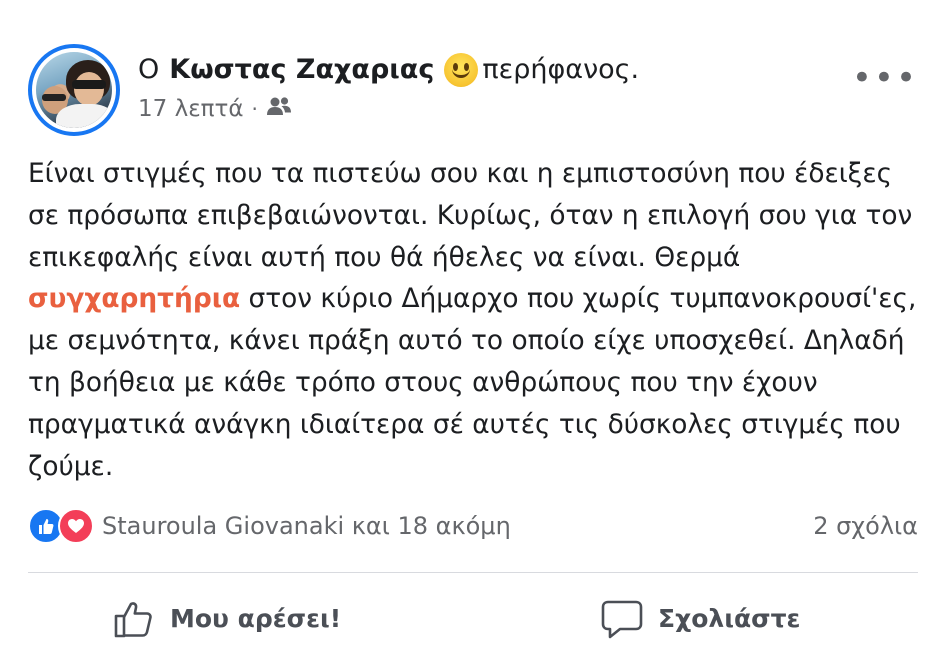 Image resolution: width=946 pixels, height=663 pixels. I want to click on avatar-photo, so click(74, 90).